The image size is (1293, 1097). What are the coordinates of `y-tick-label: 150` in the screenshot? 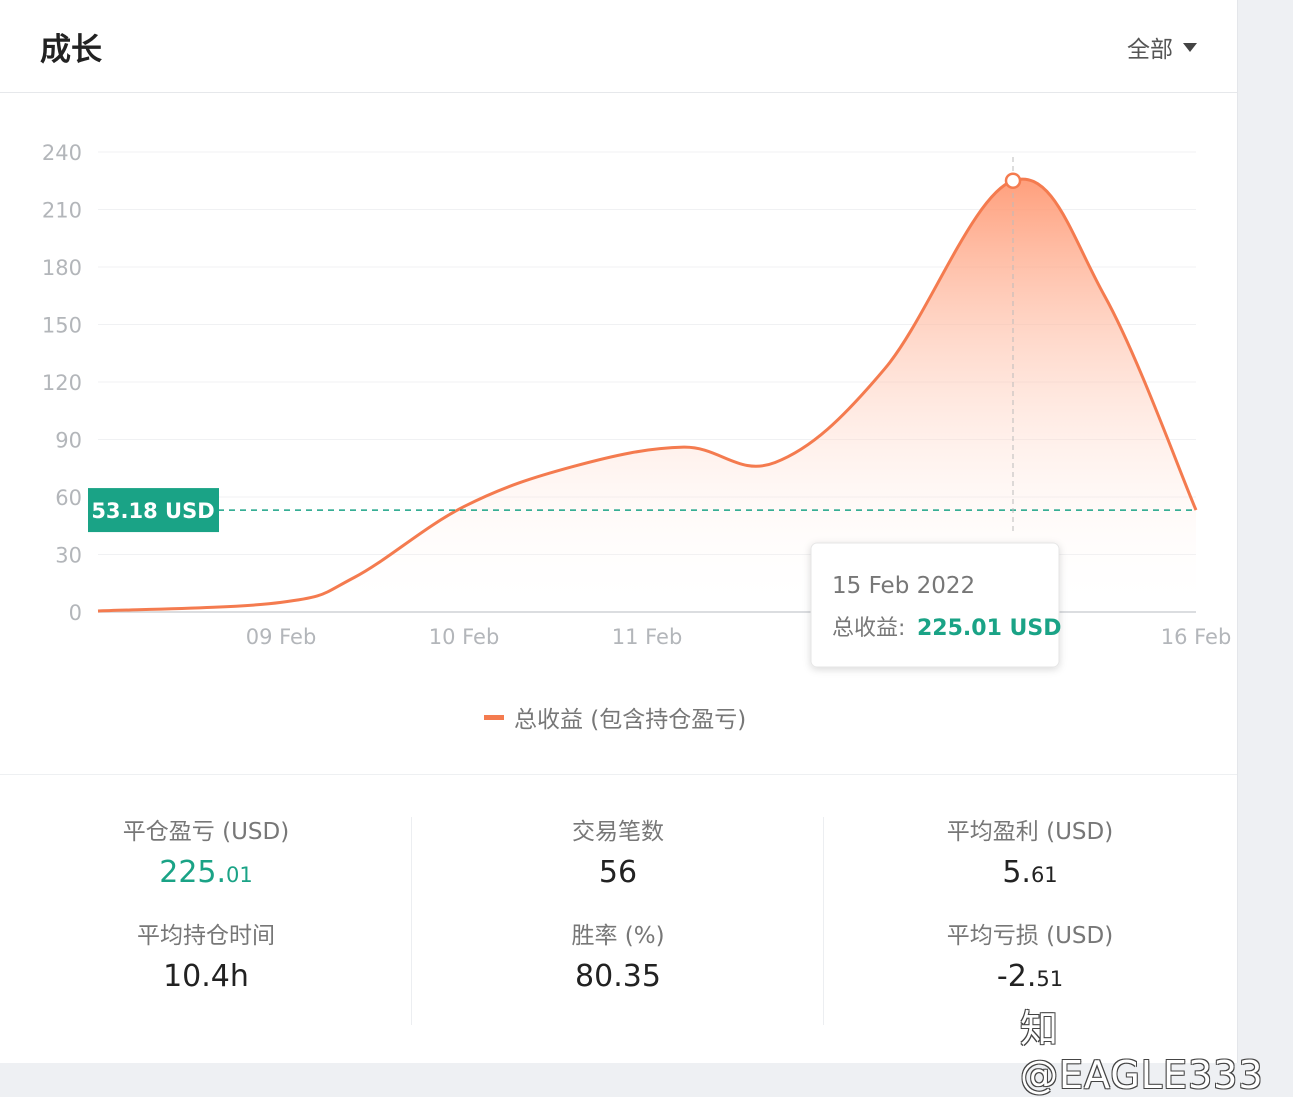 It's located at (62, 326).